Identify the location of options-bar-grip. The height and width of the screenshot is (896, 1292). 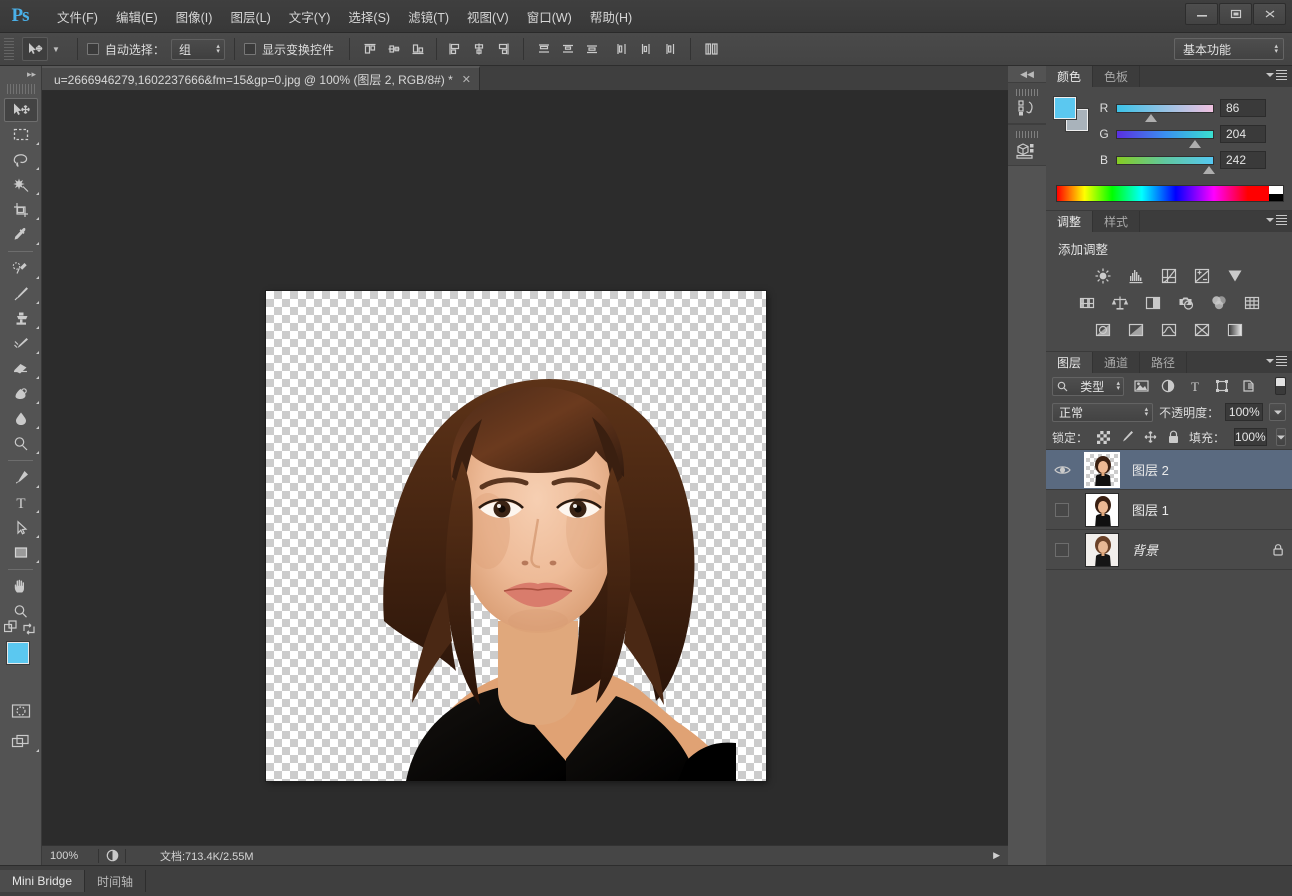
(9, 49).